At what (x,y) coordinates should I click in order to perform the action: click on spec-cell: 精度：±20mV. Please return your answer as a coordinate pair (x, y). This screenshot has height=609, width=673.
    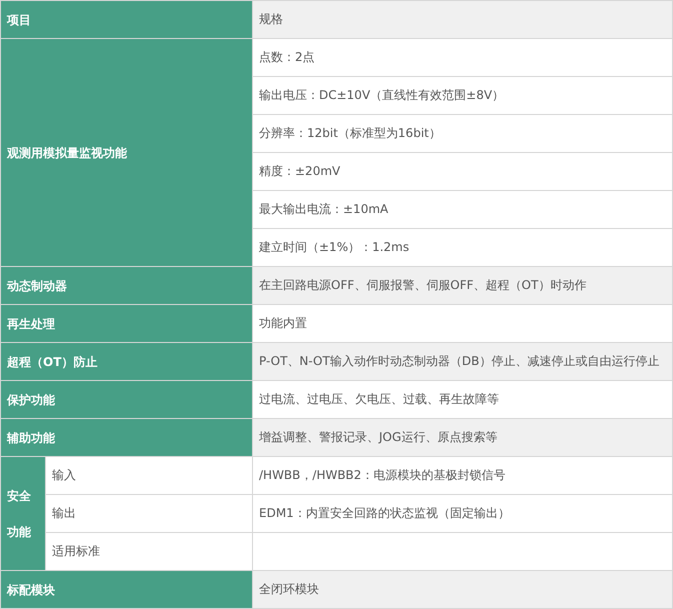
    Looking at the image, I should click on (462, 171).